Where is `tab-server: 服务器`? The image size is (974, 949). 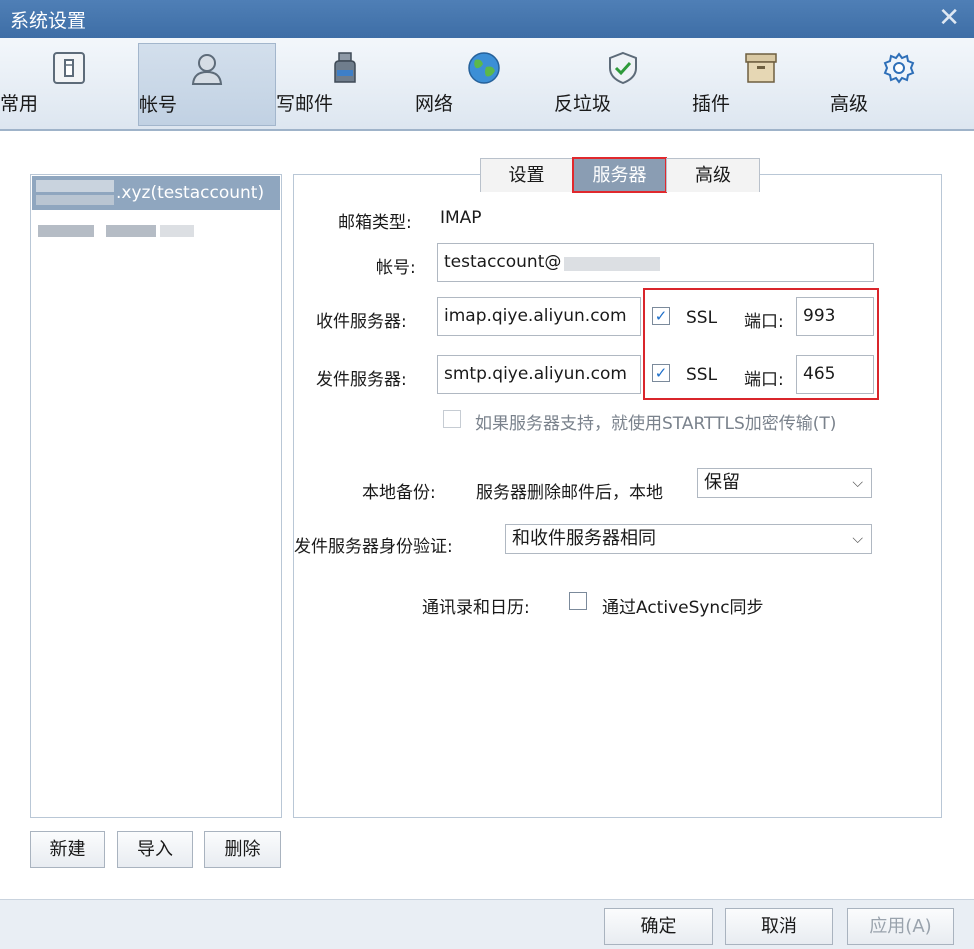
tab-server: 服务器 is located at coordinates (619, 175).